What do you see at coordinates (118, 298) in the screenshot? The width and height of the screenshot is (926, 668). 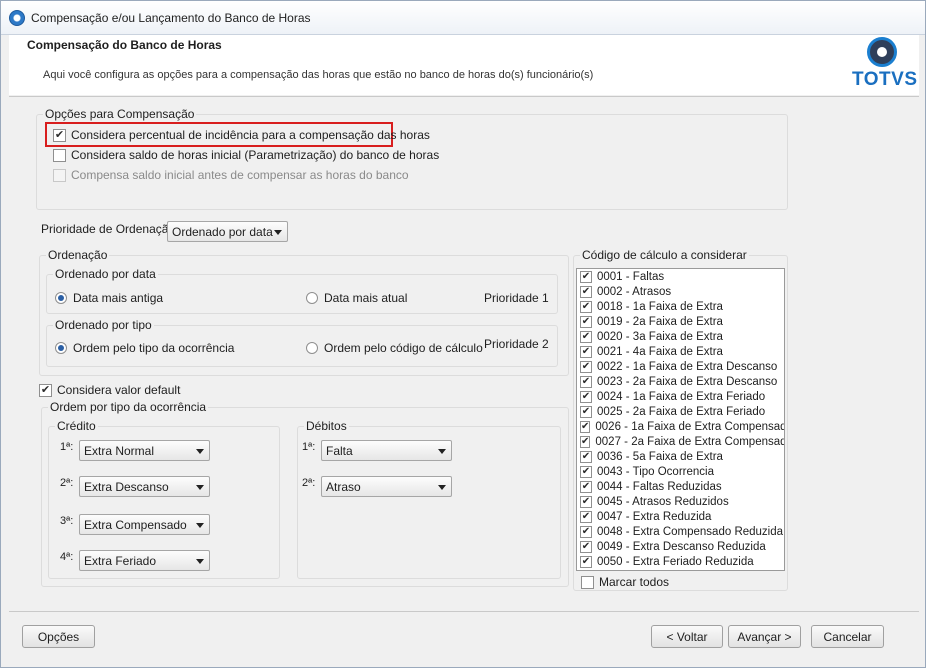 I see `radio-oldest-date-label: Data mais antiga` at bounding box center [118, 298].